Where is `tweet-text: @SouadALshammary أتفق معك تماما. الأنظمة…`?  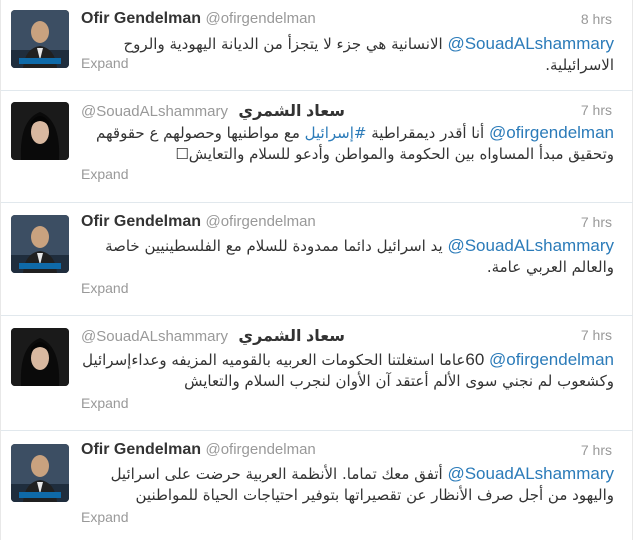
tweet-text: @SouadALshammary أتفق معك تماما. الأنظمة… is located at coordinates (347, 484).